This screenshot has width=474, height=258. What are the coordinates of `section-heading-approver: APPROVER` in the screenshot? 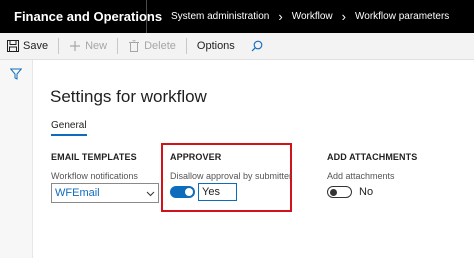 It's located at (196, 157).